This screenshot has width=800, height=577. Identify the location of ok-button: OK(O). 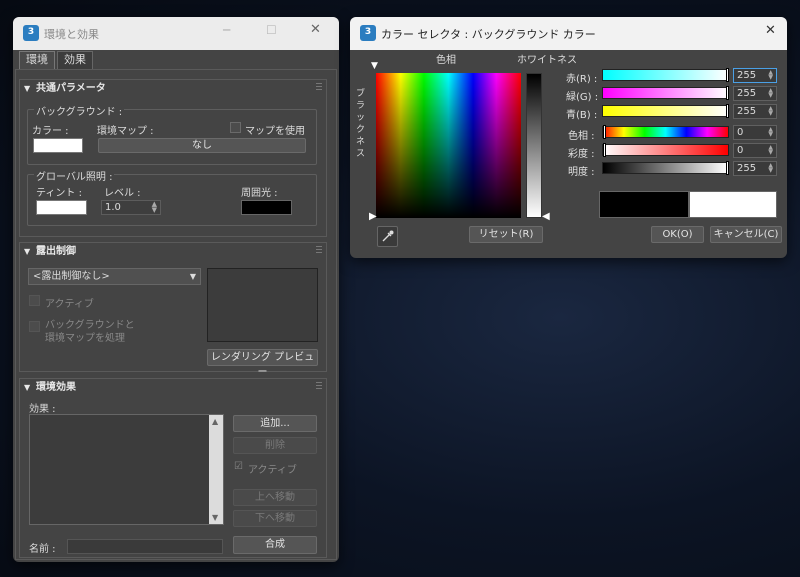
(677, 234).